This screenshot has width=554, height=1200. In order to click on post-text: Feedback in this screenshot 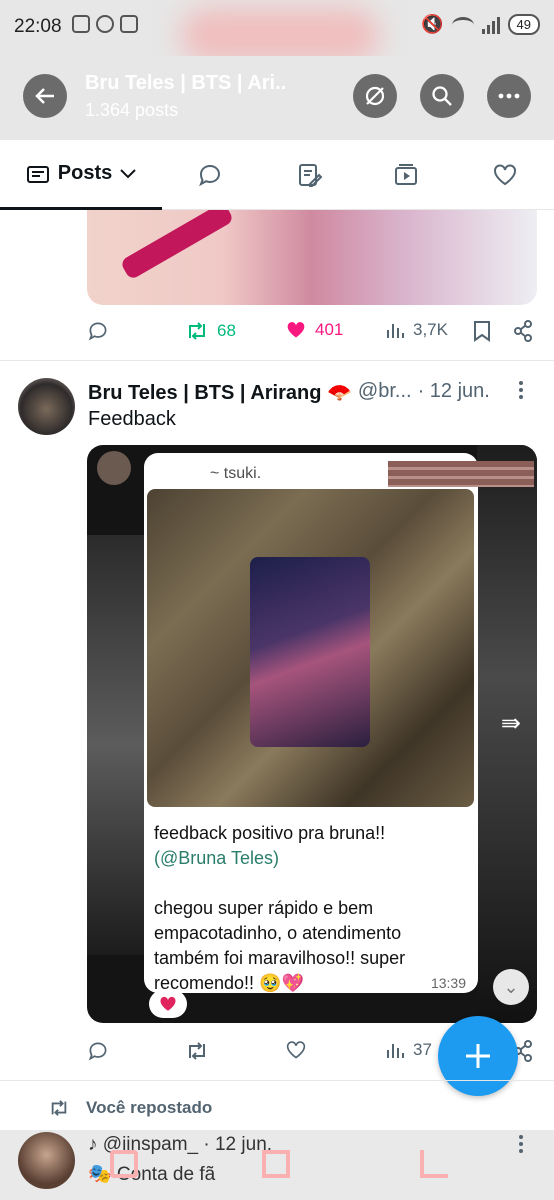, I will do `click(132, 419)`.